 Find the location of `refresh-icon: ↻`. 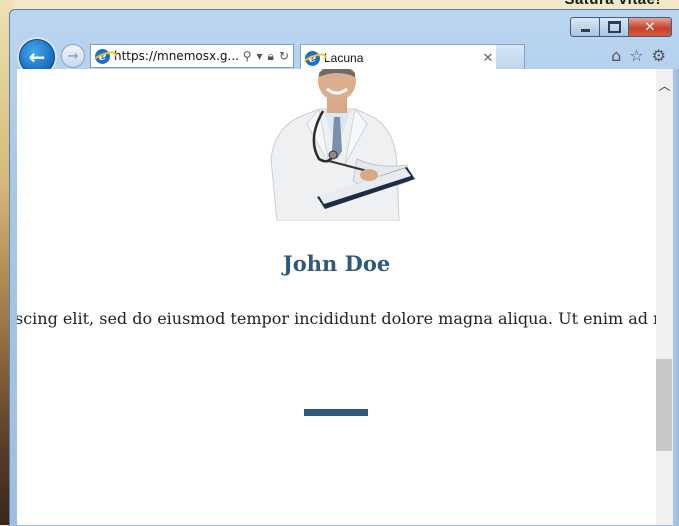

refresh-icon: ↻ is located at coordinates (284, 56).